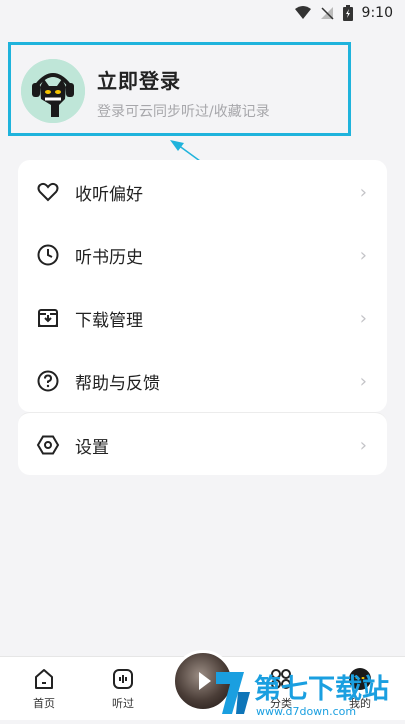  I want to click on battery-icon, so click(347, 13).